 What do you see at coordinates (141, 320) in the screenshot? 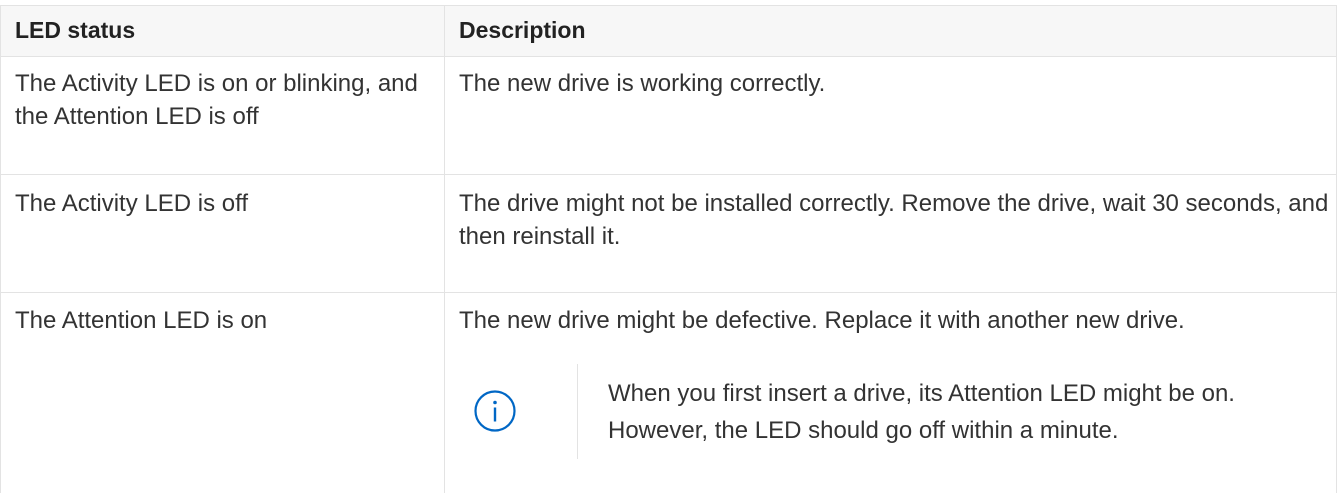
I see `table-row-3-status: The Attention LED is on` at bounding box center [141, 320].